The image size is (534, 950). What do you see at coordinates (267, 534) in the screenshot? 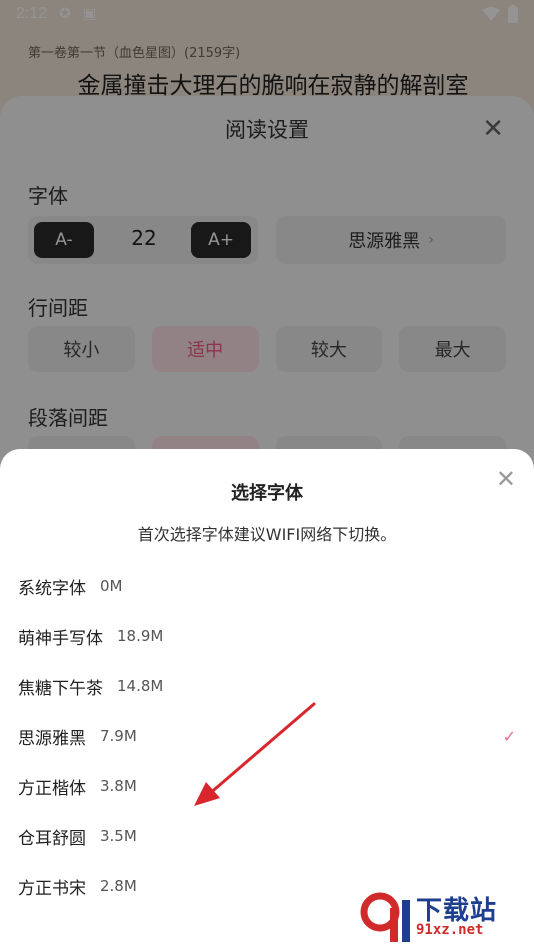
I see `sheet-hint: 首次选择字体建议WIFI网络下切换。` at bounding box center [267, 534].